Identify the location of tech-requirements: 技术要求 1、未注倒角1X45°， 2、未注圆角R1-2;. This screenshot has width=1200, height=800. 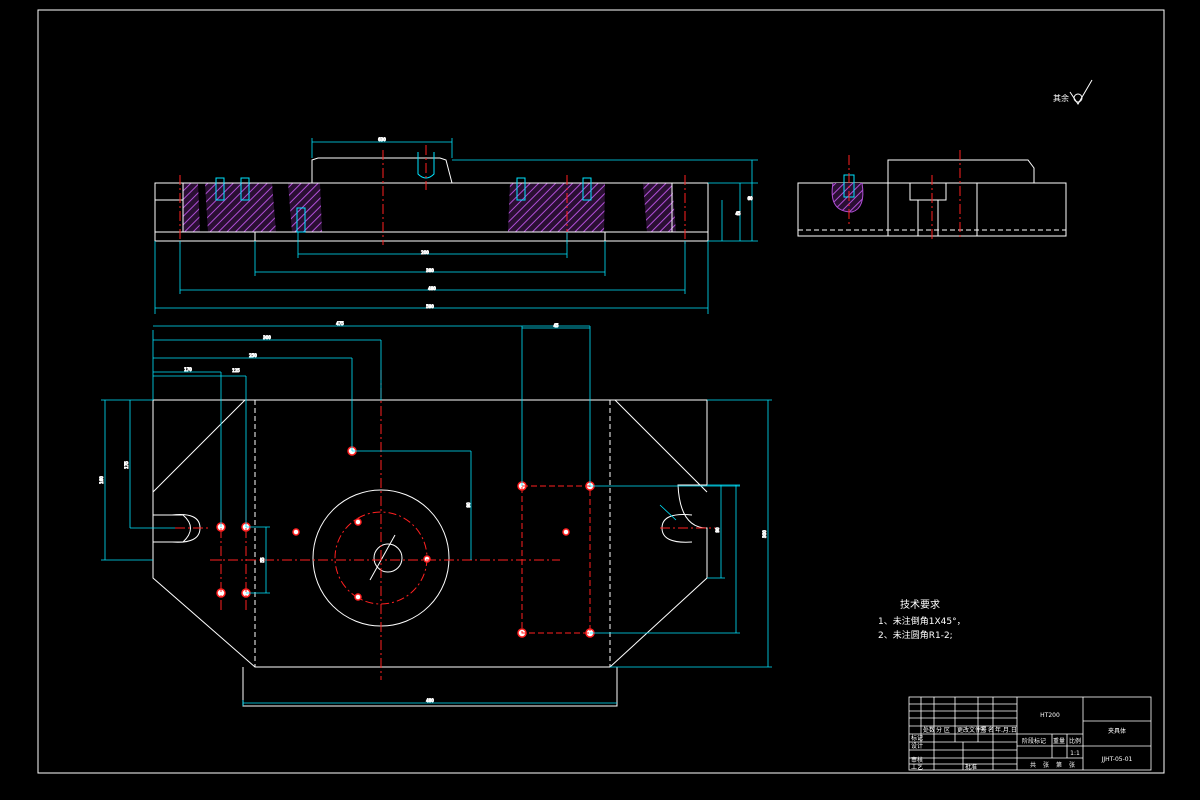
(922, 619).